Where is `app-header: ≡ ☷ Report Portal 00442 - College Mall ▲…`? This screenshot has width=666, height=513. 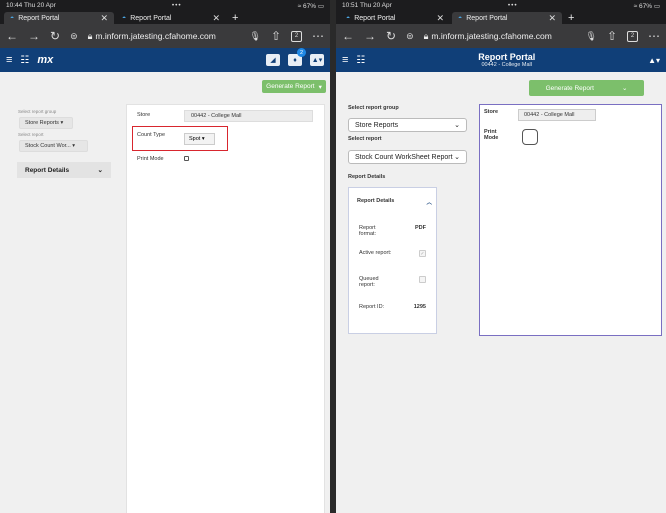
app-header: ≡ ☷ Report Portal 00442 - College Mall ▲… is located at coordinates (501, 60).